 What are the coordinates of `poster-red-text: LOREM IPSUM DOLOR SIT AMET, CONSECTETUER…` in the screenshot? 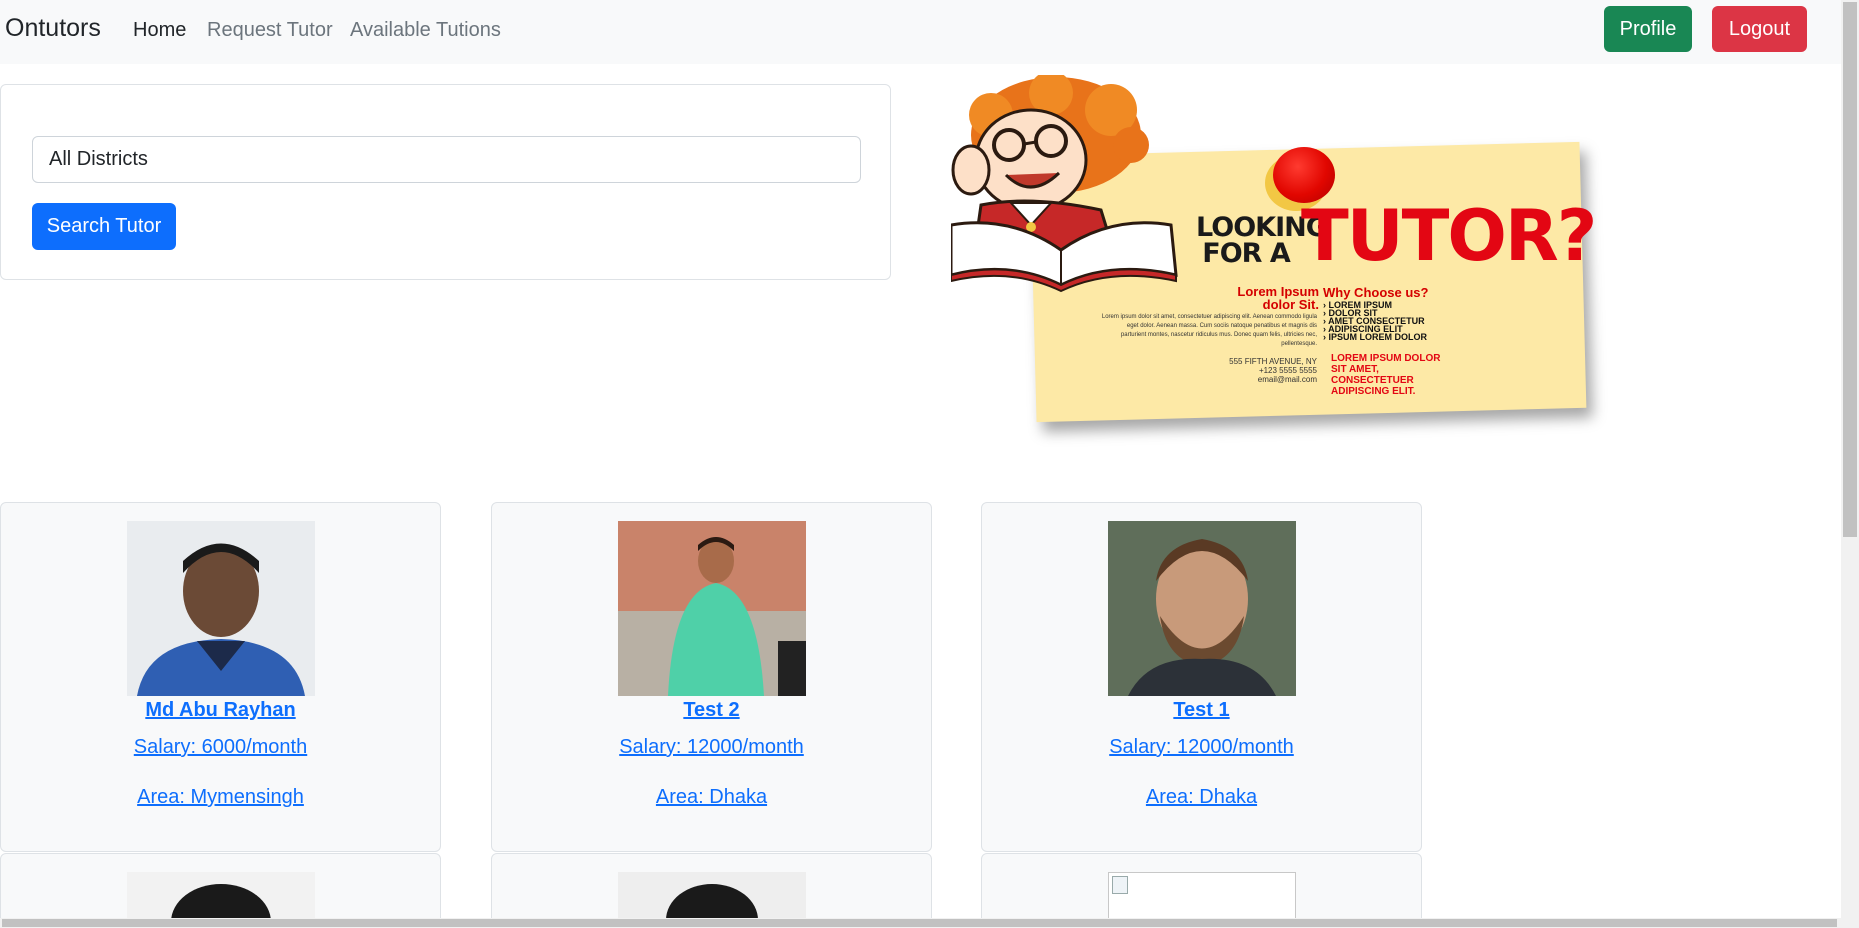 It's located at (1386, 375).